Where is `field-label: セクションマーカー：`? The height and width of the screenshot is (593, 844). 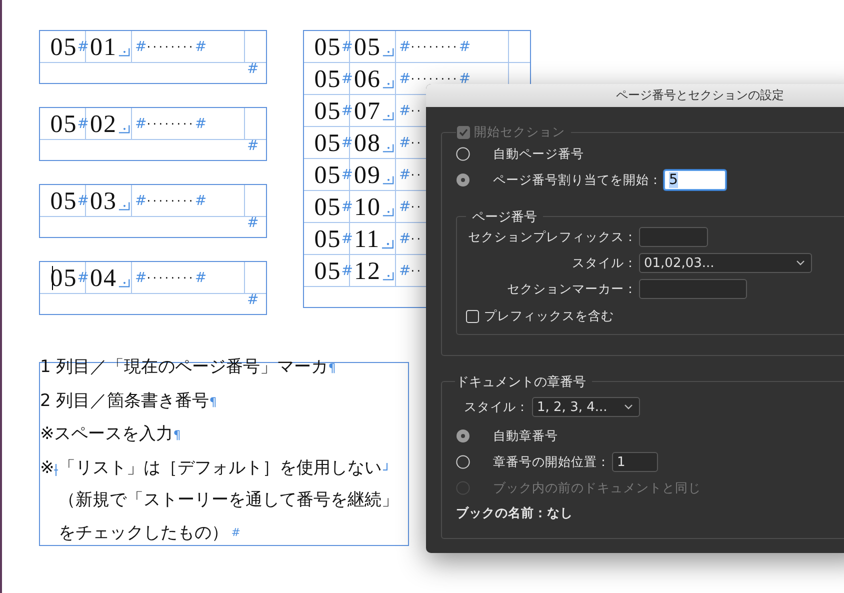
field-label: セクションマーカー： is located at coordinates (572, 289).